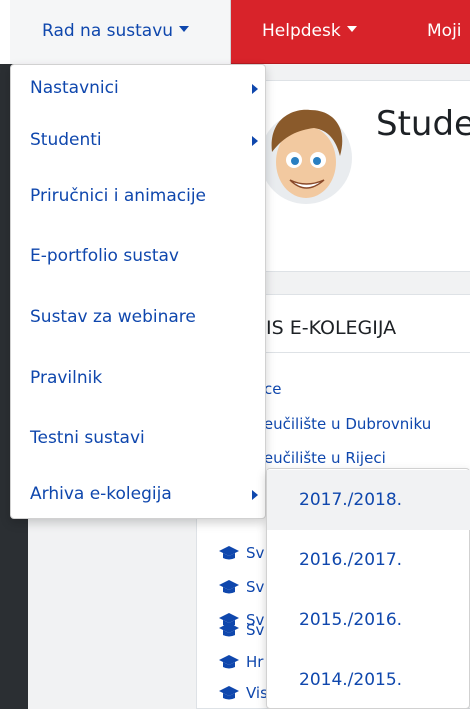 The image size is (470, 709). Describe the element at coordinates (66, 140) in the screenshot. I see `menu-item-studenti: Studenti` at that location.